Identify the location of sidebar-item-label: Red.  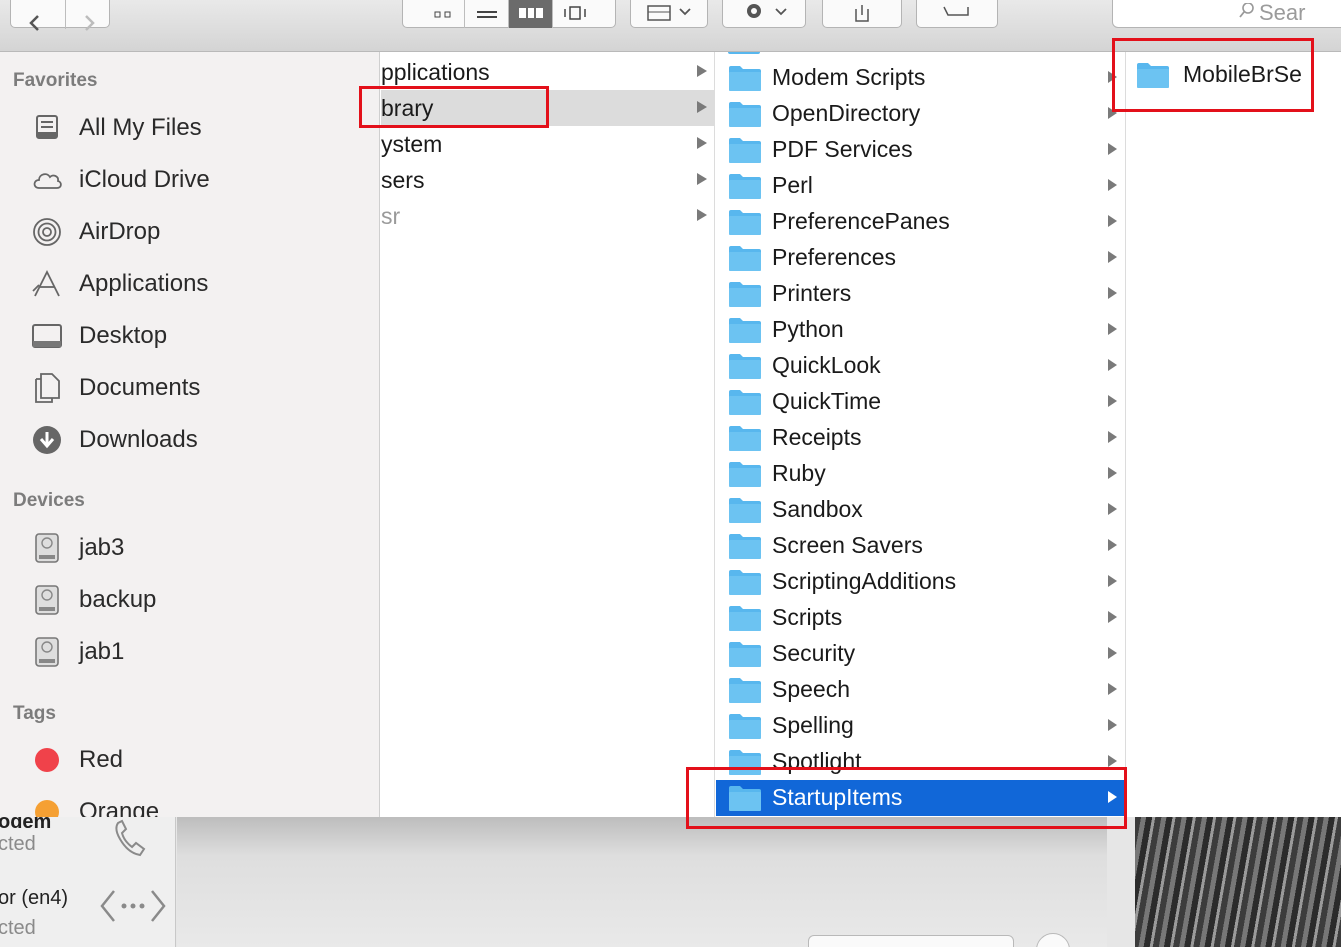
(101, 759).